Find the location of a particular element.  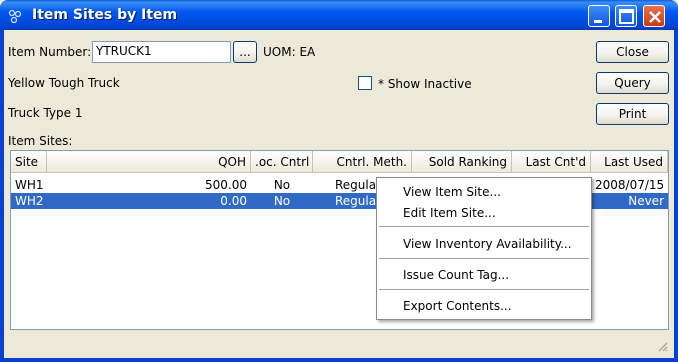

close-button: Close is located at coordinates (632, 52).